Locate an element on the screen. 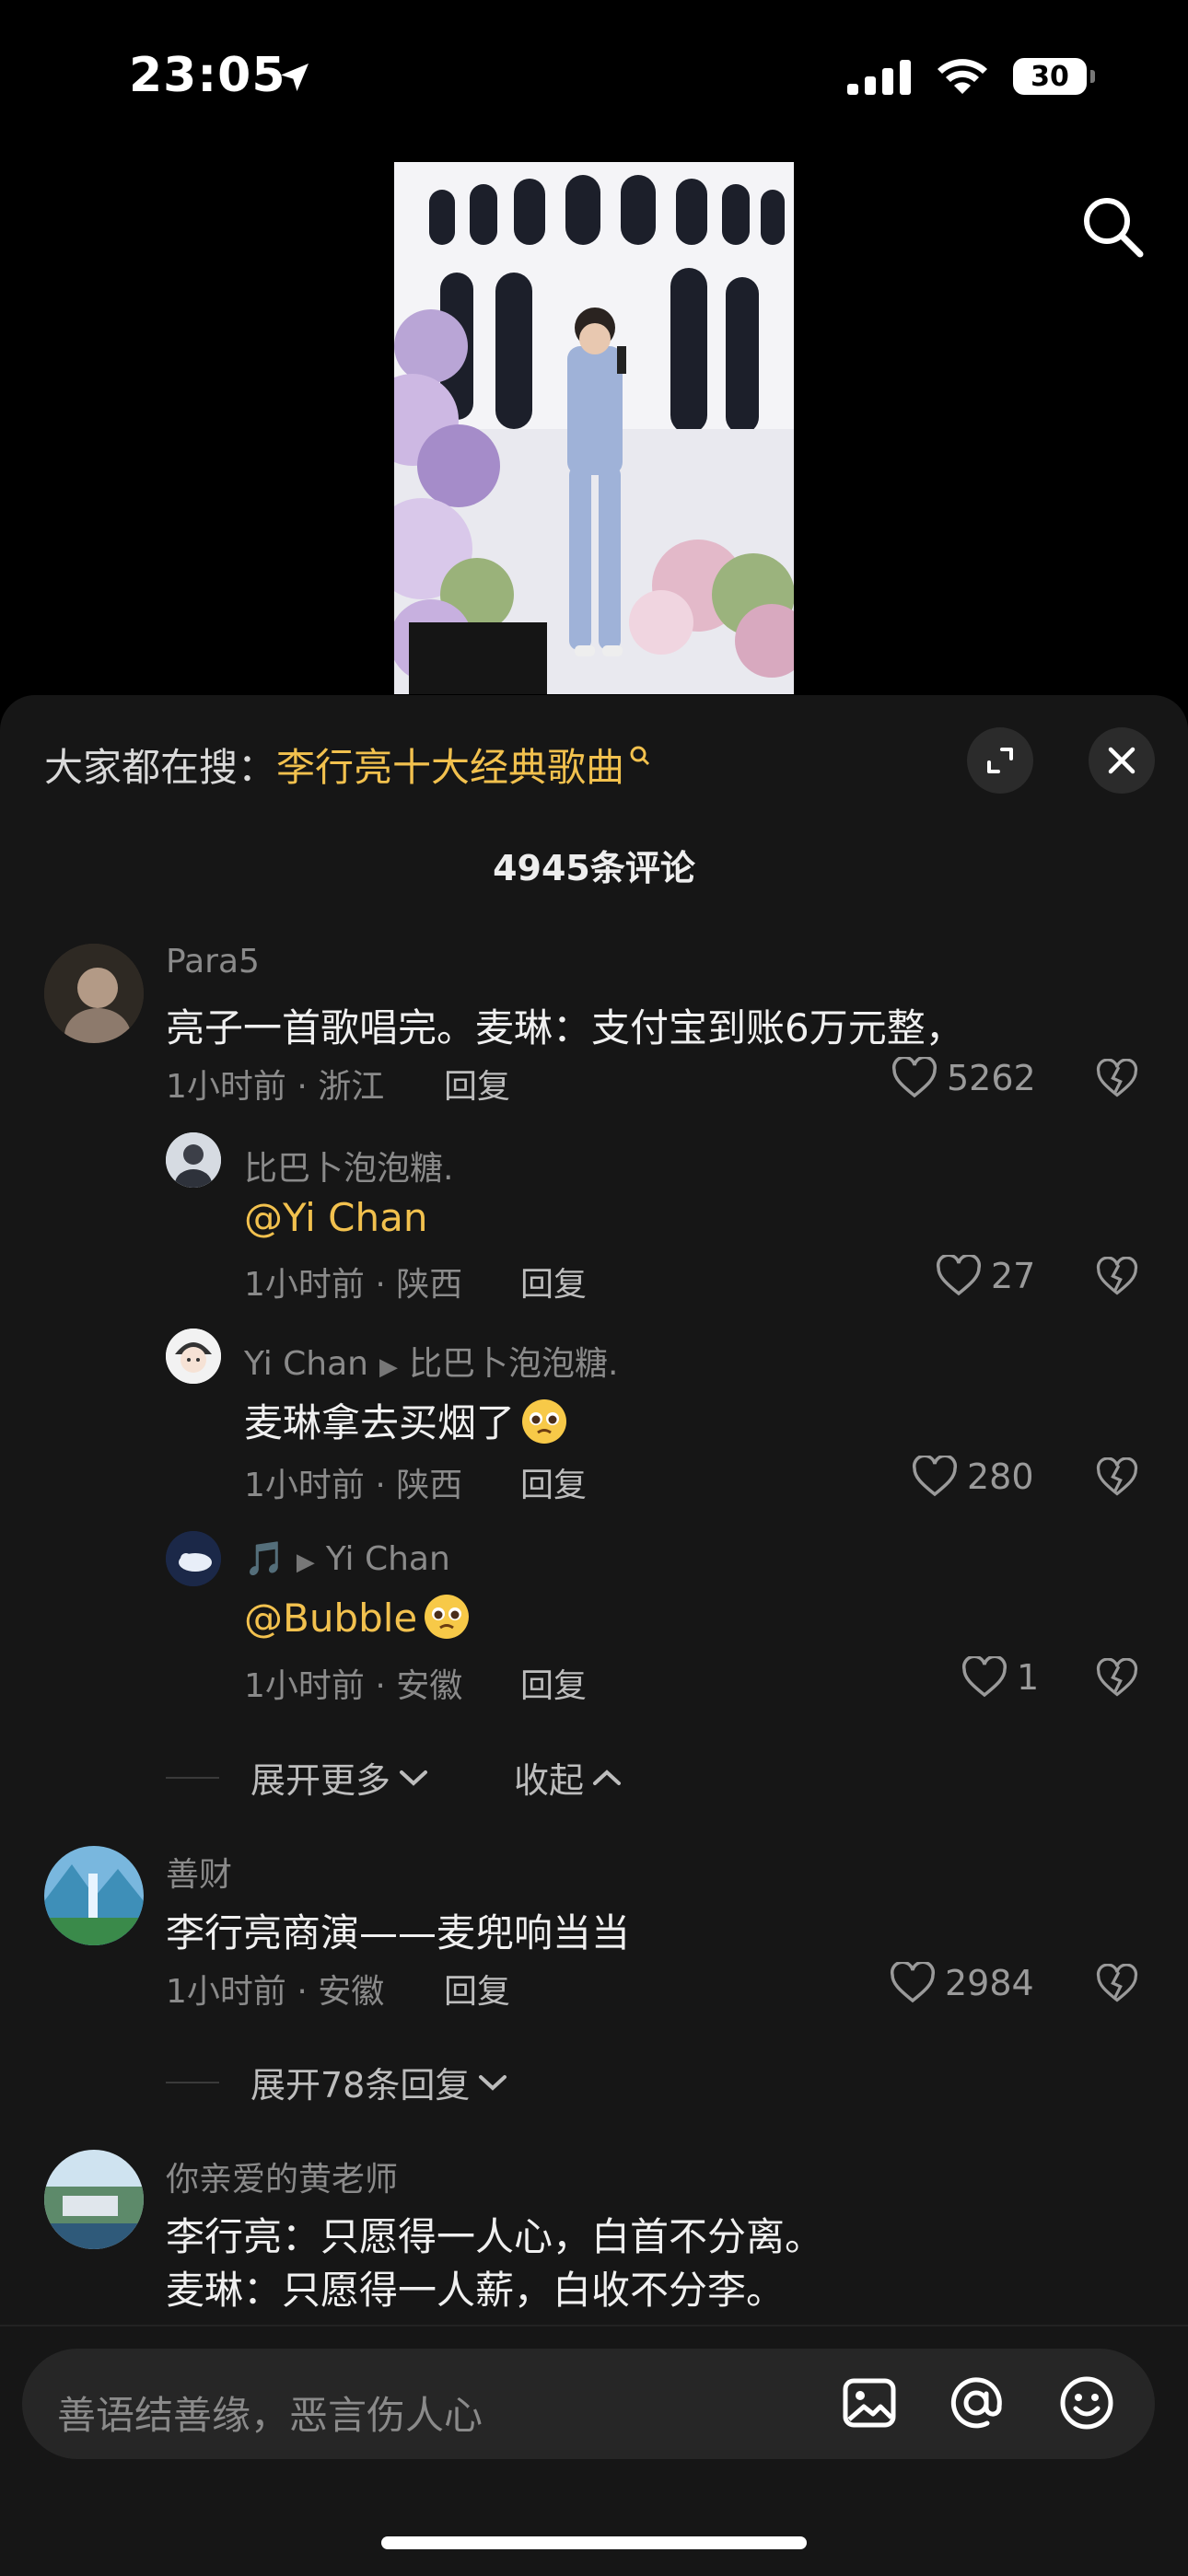 Image resolution: width=1188 pixels, height=2576 pixels. hot-search-keyword: 李行亮十大经典歌曲 is located at coordinates (450, 767).